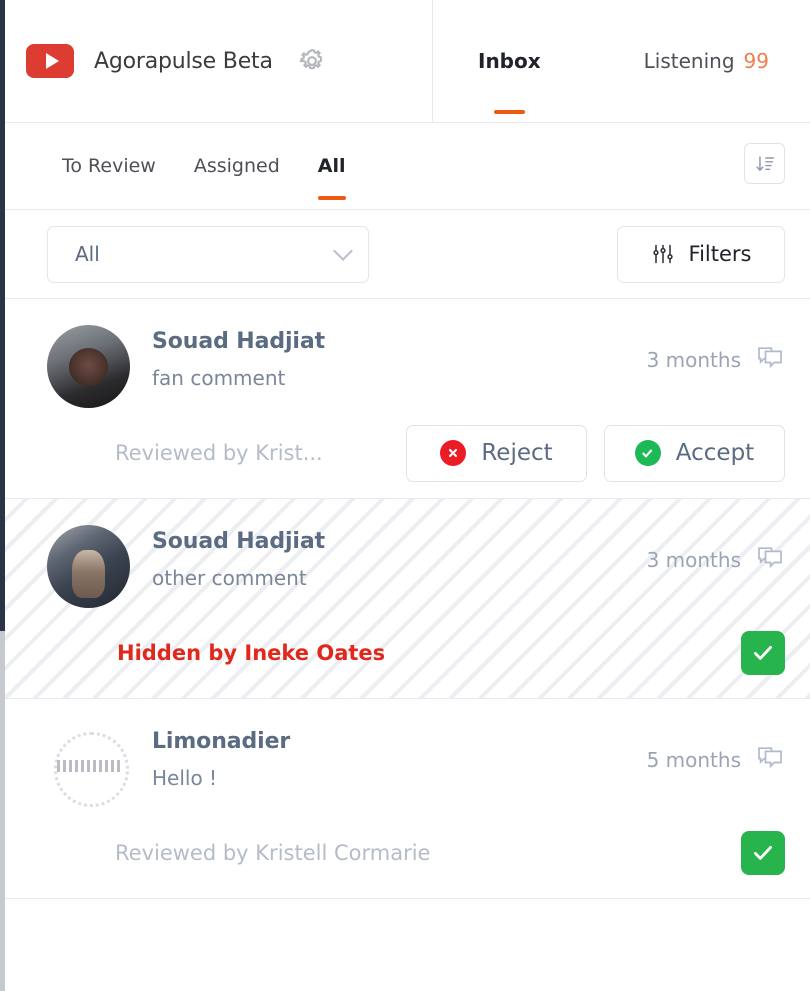  Describe the element at coordinates (50, 61) in the screenshot. I see `youtube-logo-icon` at that location.